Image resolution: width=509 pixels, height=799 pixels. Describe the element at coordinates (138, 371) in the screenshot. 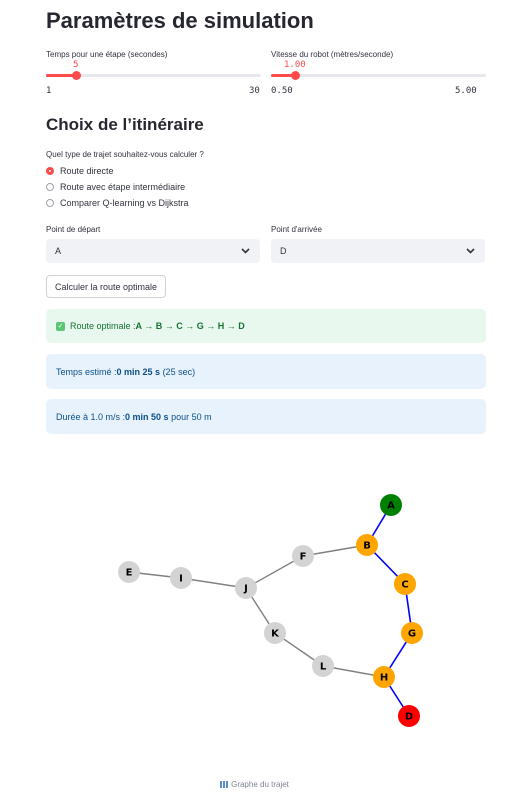

I see `time-value: 0 min 25 s` at that location.